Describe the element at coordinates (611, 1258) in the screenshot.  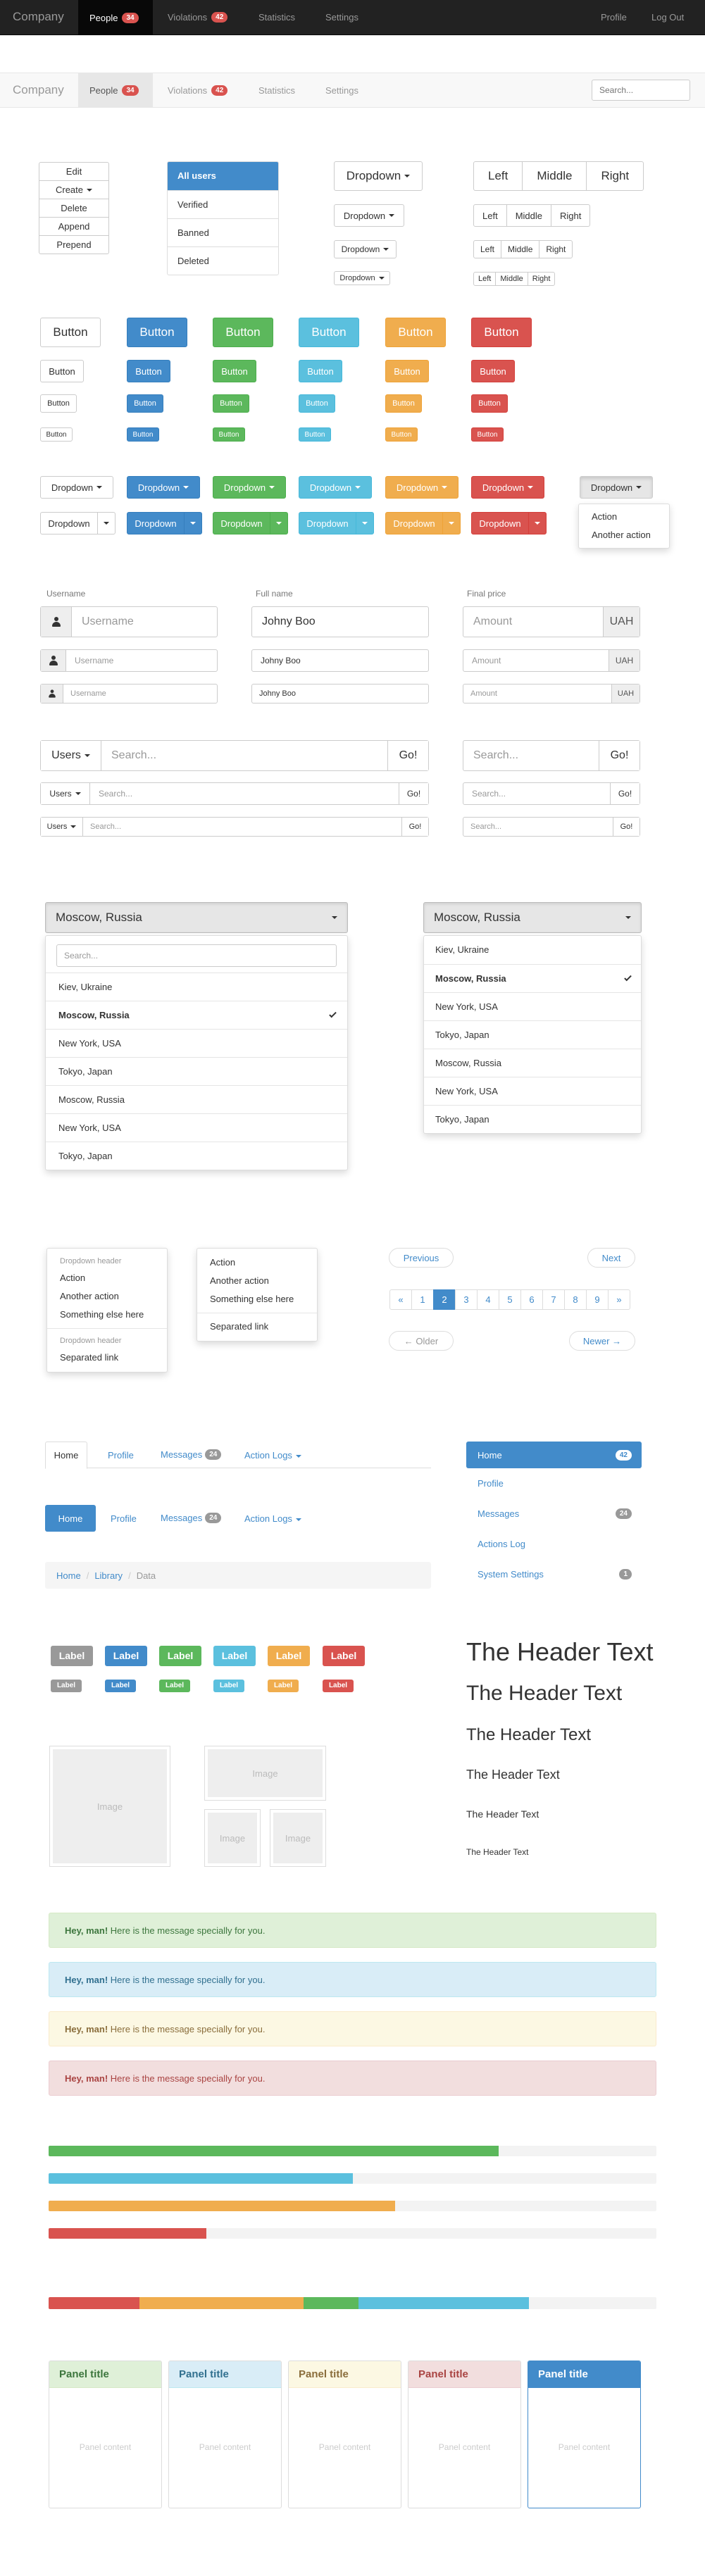
I see `next-button: Next` at that location.